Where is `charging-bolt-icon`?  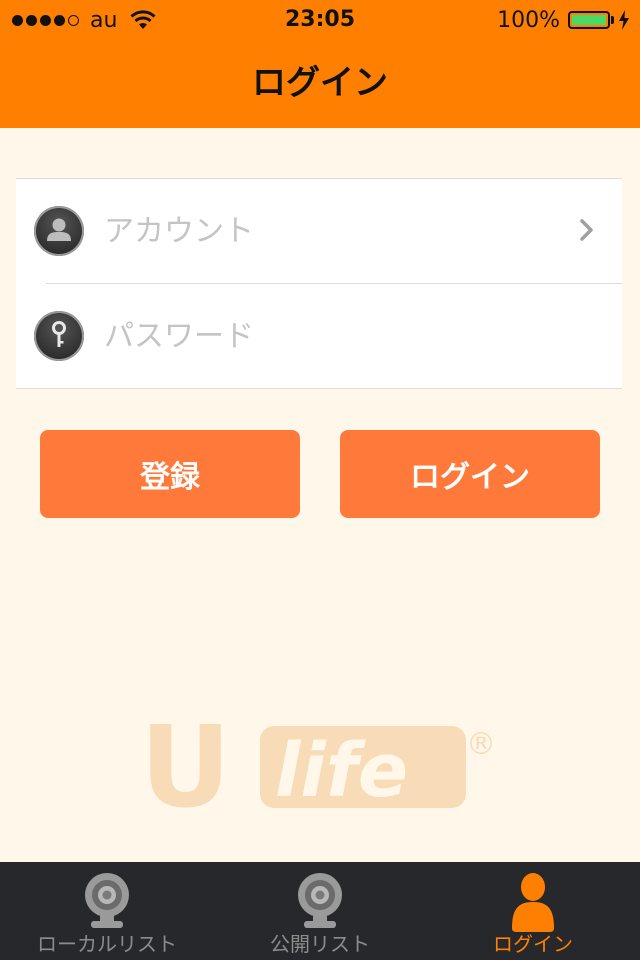 charging-bolt-icon is located at coordinates (624, 20).